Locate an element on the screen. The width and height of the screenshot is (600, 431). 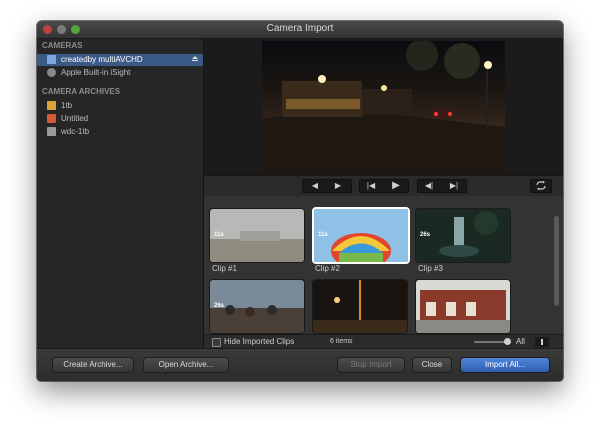
previous-frame-button: ◀ is located at coordinates (315, 186).